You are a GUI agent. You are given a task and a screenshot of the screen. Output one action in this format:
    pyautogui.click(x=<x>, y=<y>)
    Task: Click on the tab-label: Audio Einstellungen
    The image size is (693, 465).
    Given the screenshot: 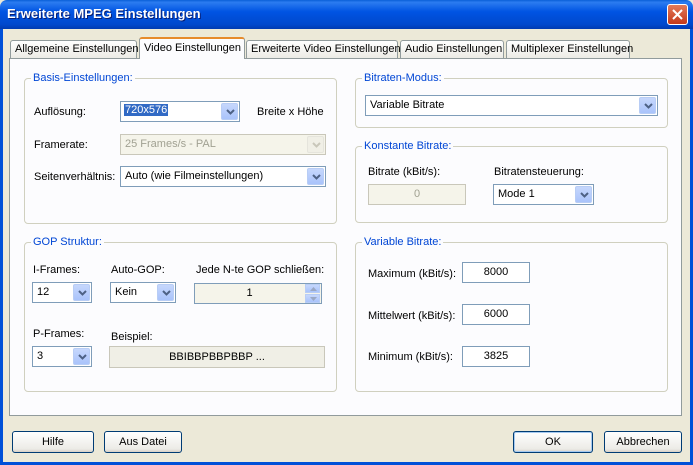 What is the action you would take?
    pyautogui.click(x=454, y=49)
    